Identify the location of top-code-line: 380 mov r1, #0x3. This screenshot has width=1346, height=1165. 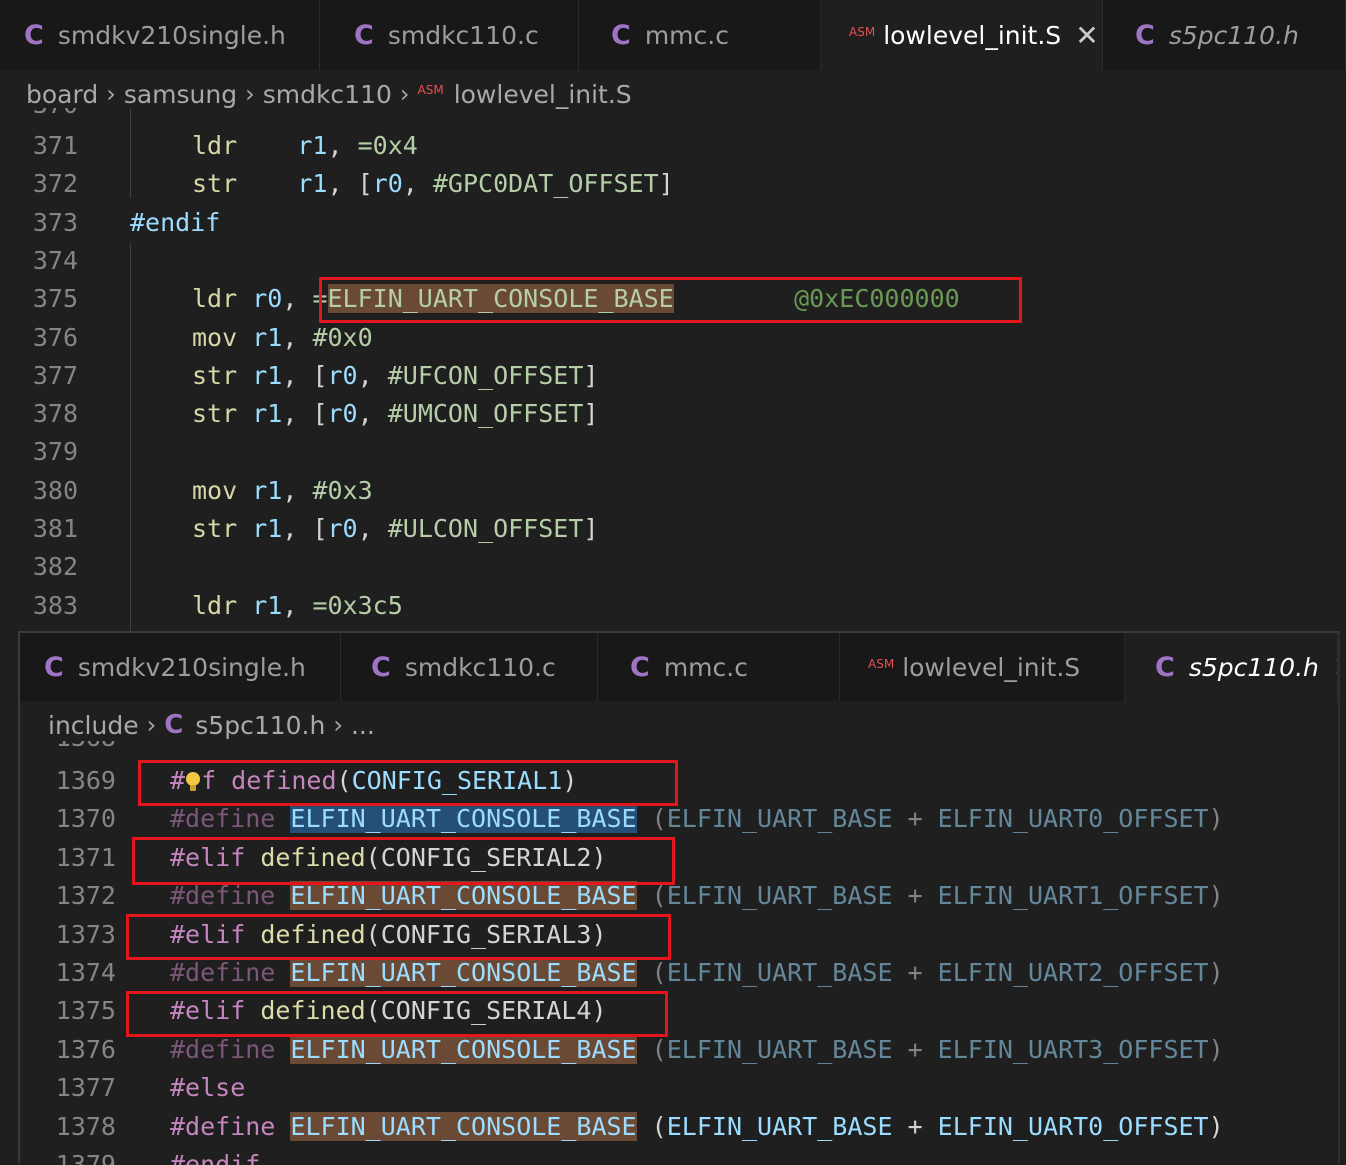
(673, 491).